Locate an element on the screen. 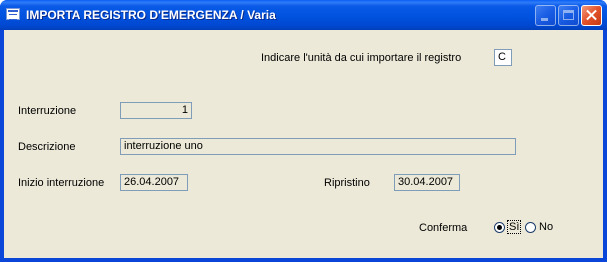 This screenshot has width=607, height=262. restore-date-field: 30.04.2007 is located at coordinates (427, 182).